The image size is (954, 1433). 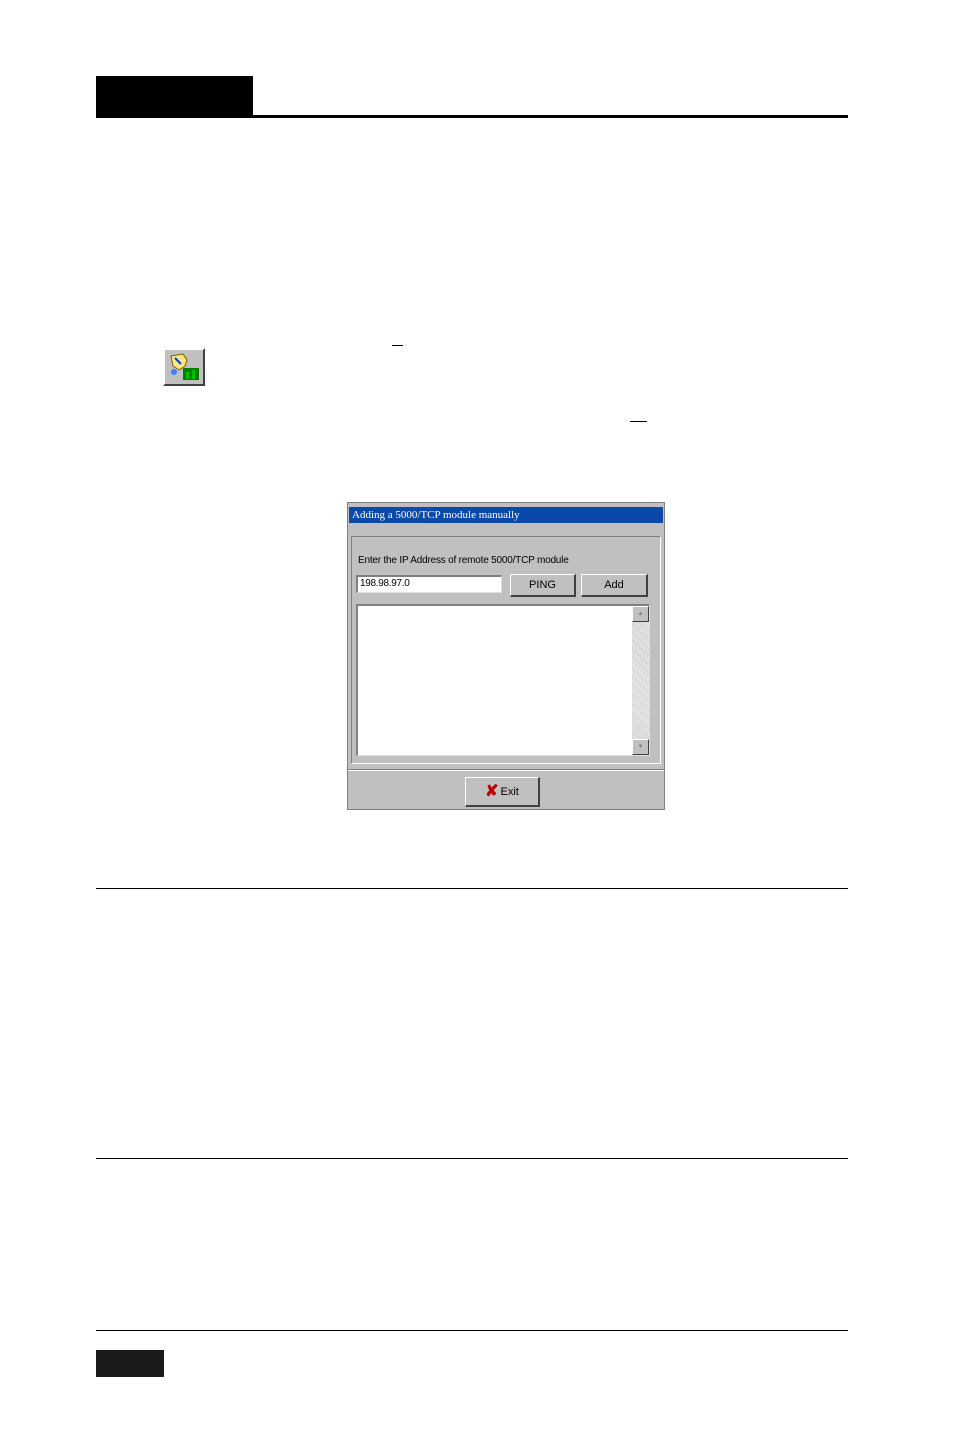 What do you see at coordinates (130, 1363) in the screenshot?
I see `footer-tab` at bounding box center [130, 1363].